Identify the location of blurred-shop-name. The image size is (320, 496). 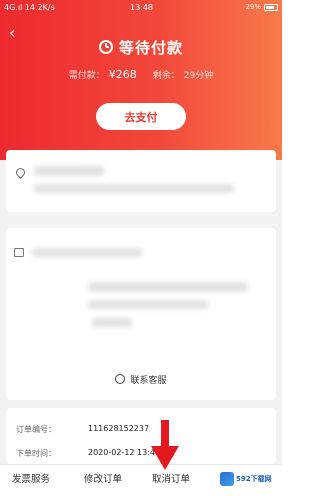
(87, 252).